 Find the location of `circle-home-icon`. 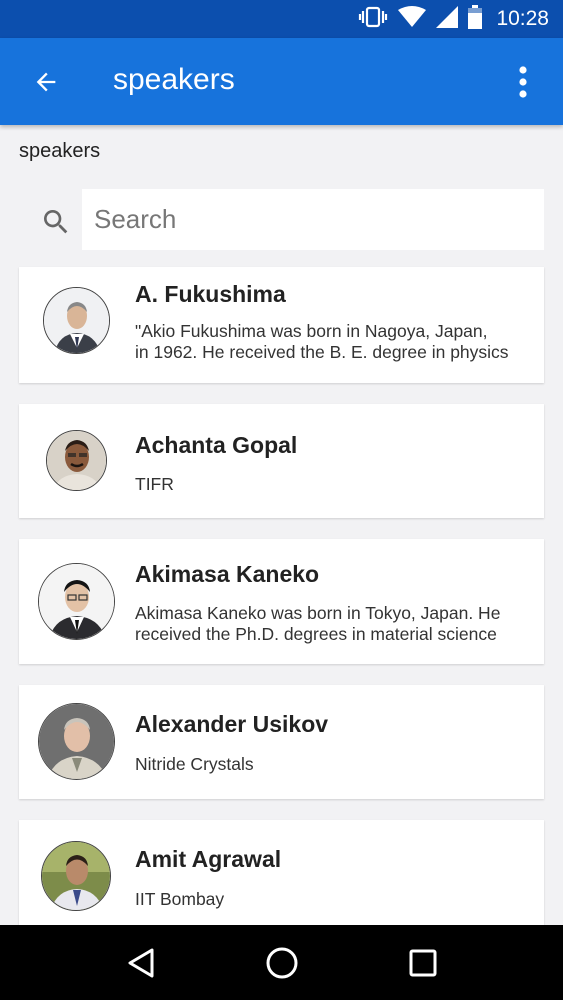

circle-home-icon is located at coordinates (281, 962).